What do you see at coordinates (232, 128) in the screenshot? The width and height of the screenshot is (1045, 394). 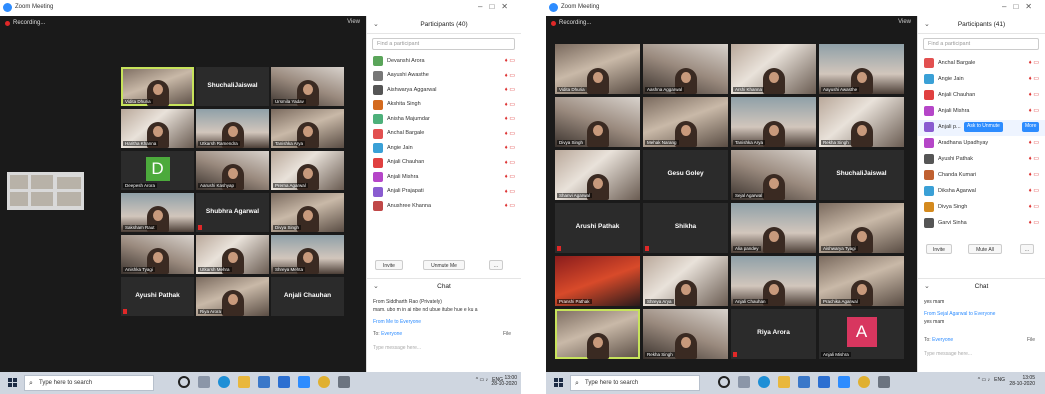 I see `video-tile: Utkarsh Ramendra` at bounding box center [232, 128].